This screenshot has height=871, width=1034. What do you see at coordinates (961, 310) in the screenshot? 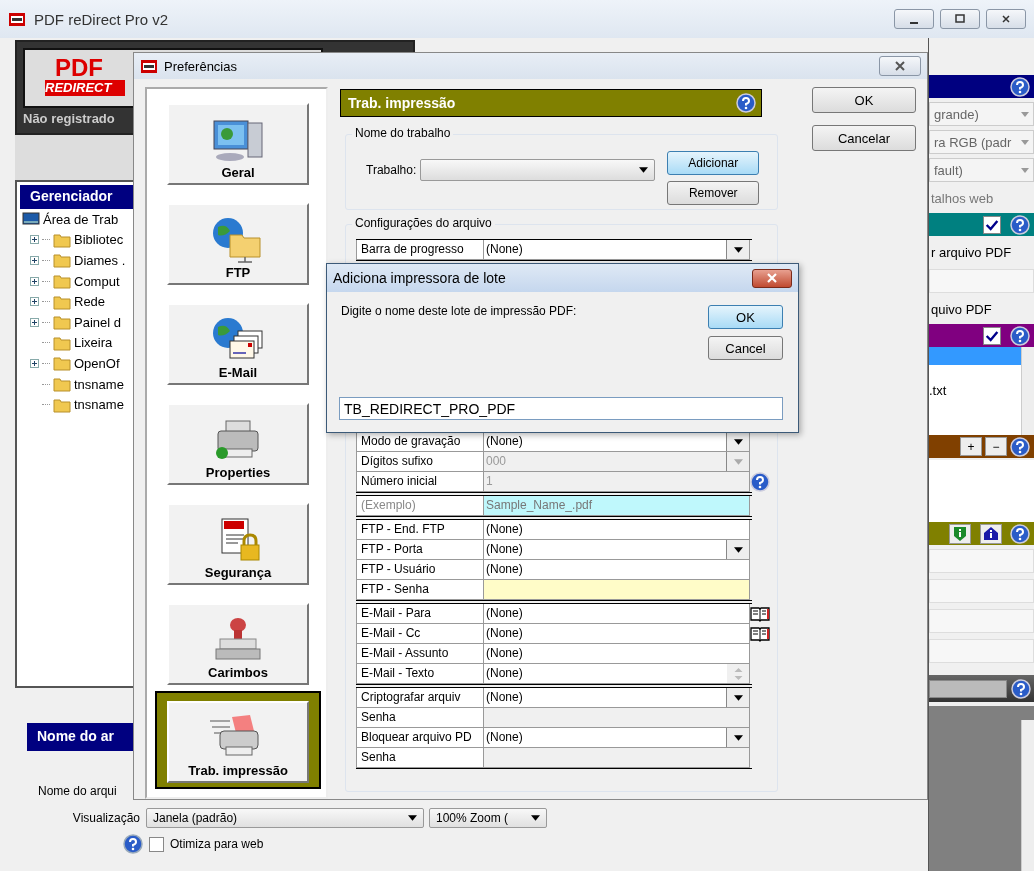
I see `option-label: quivo PDF` at bounding box center [961, 310].